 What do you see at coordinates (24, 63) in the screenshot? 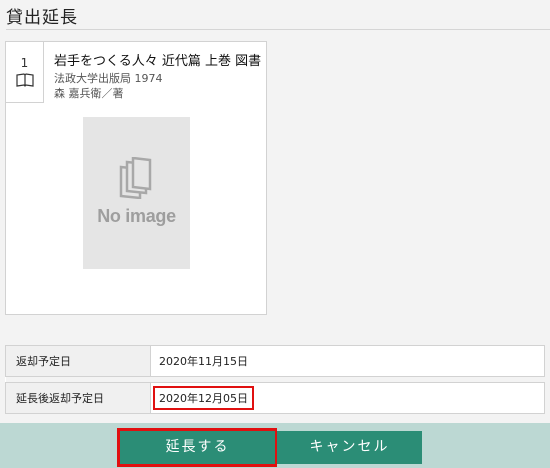
I see `item-index: 1` at bounding box center [24, 63].